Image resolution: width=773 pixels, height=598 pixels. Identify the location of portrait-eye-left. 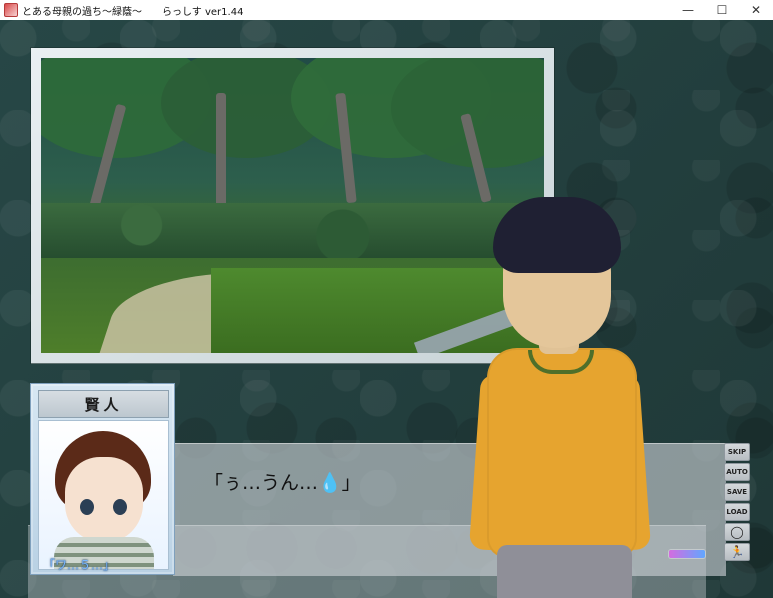
(87, 507).